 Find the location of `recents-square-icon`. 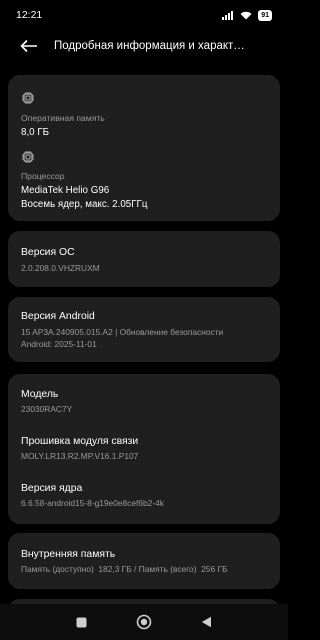

recents-square-icon is located at coordinates (81, 622).